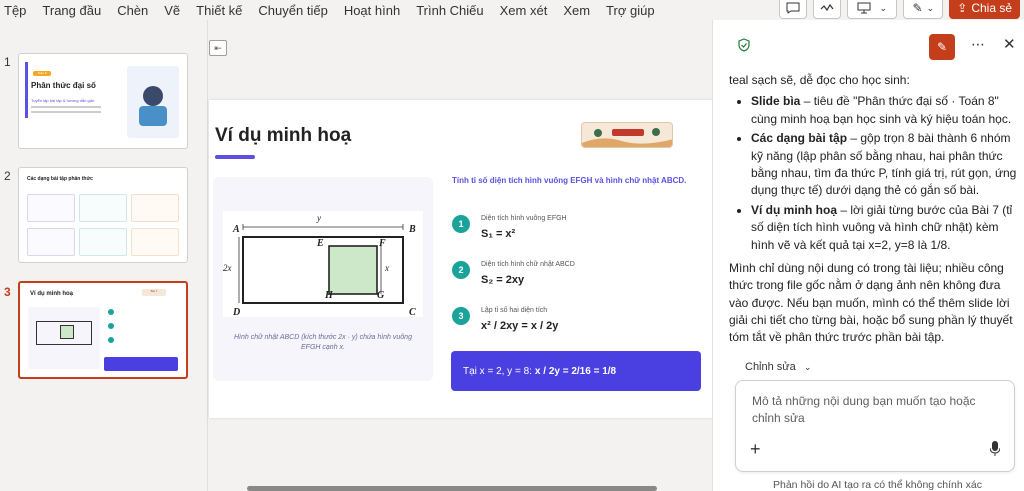 This screenshot has height=491, width=1024. I want to click on slide-thumbnail-3: Ví dụ minh hoạ Bài 7, so click(103, 330).